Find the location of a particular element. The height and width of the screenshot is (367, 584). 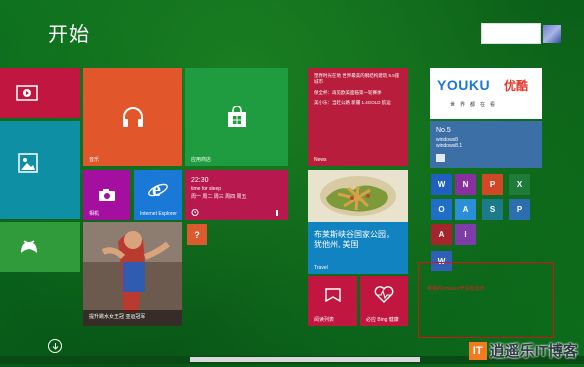

alarm-time: 22:30 is located at coordinates (200, 180).